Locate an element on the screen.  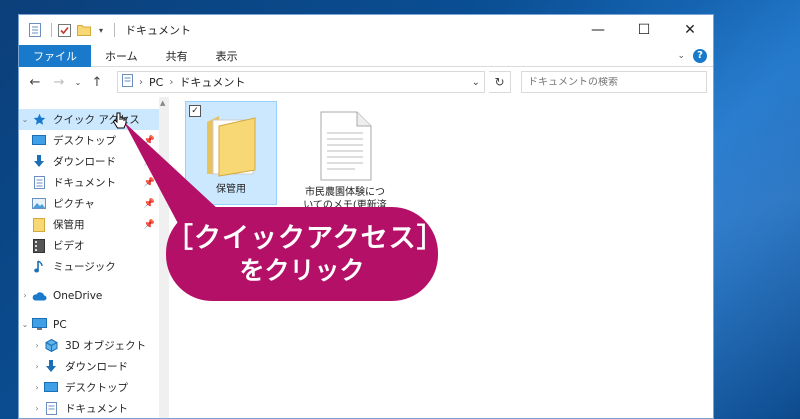
hand-cursor-icon is located at coordinates (120, 123).